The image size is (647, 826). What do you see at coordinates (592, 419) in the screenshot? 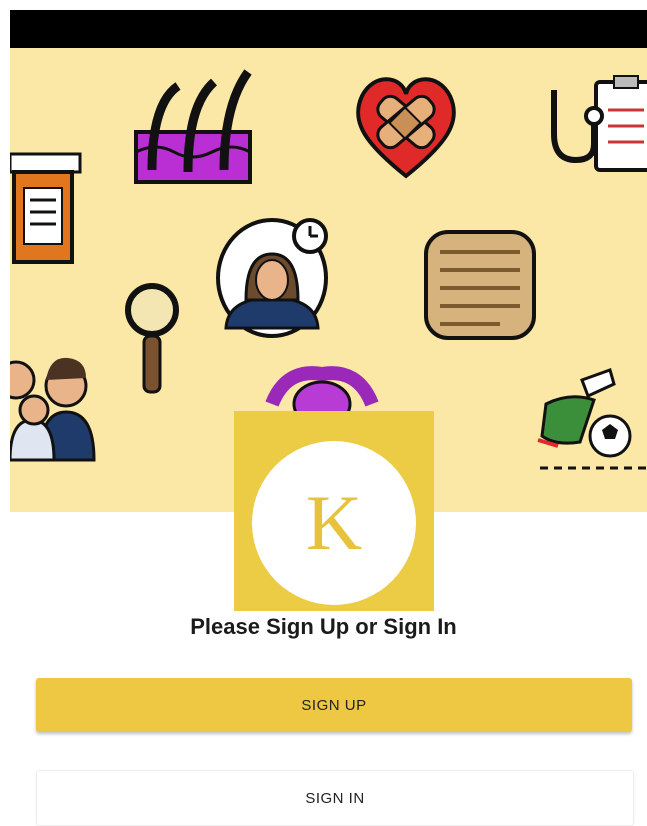
I see `soccer-injury-icon` at bounding box center [592, 419].